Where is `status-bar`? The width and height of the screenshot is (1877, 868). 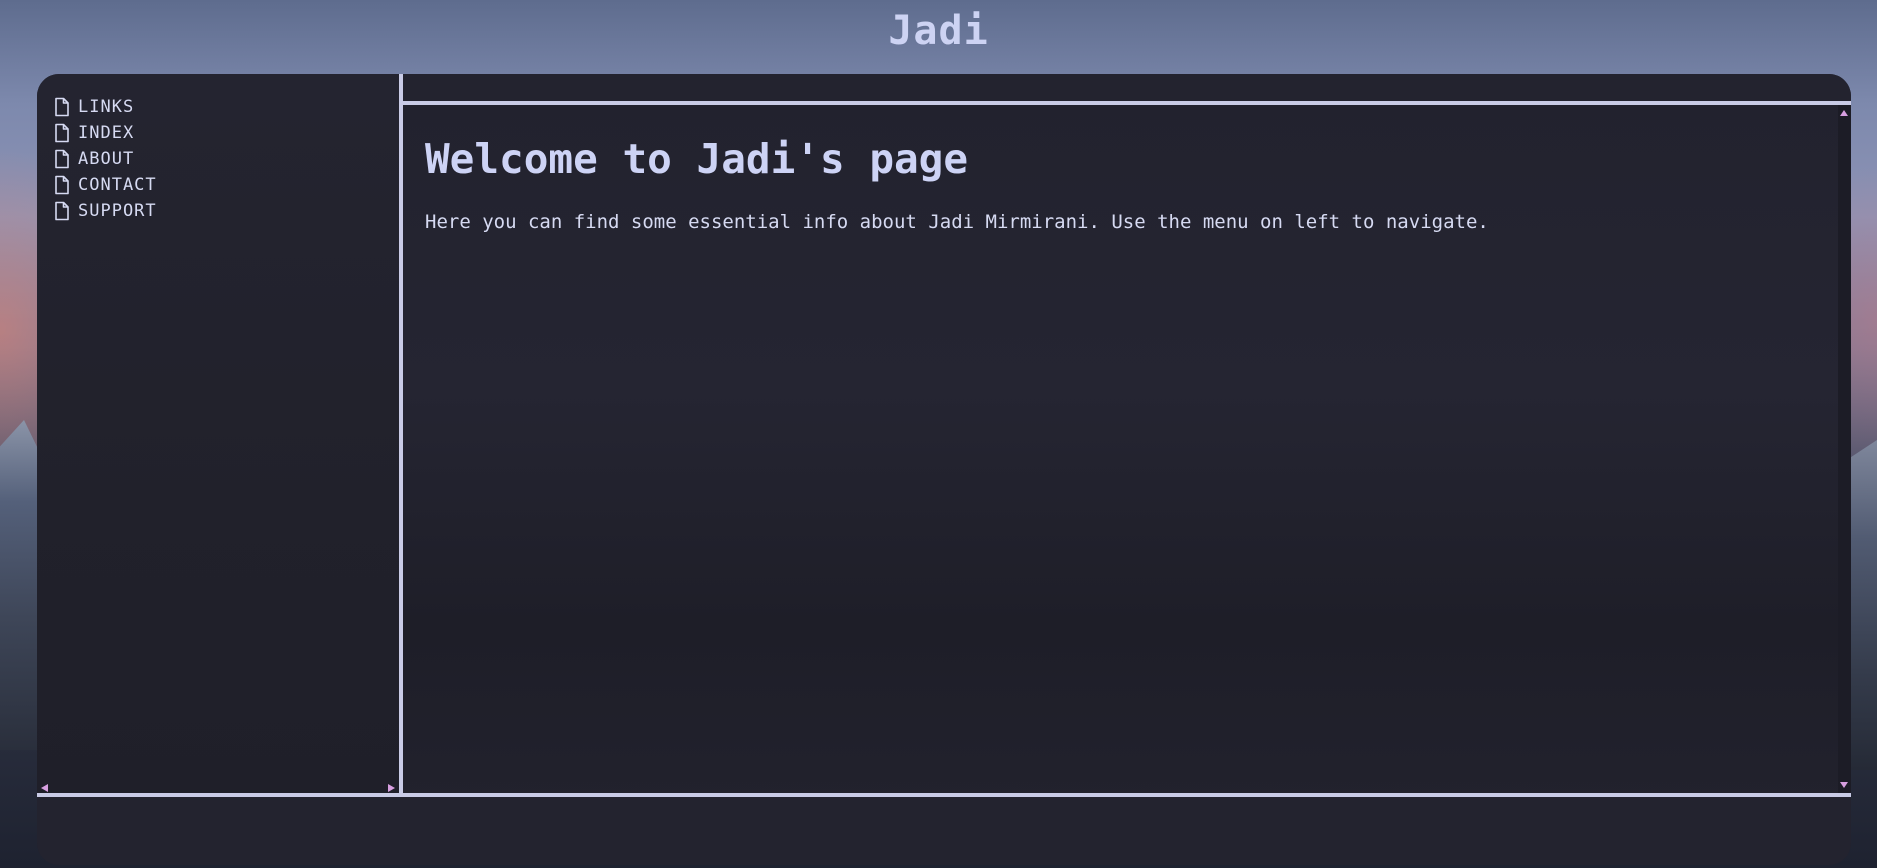 status-bar is located at coordinates (944, 831).